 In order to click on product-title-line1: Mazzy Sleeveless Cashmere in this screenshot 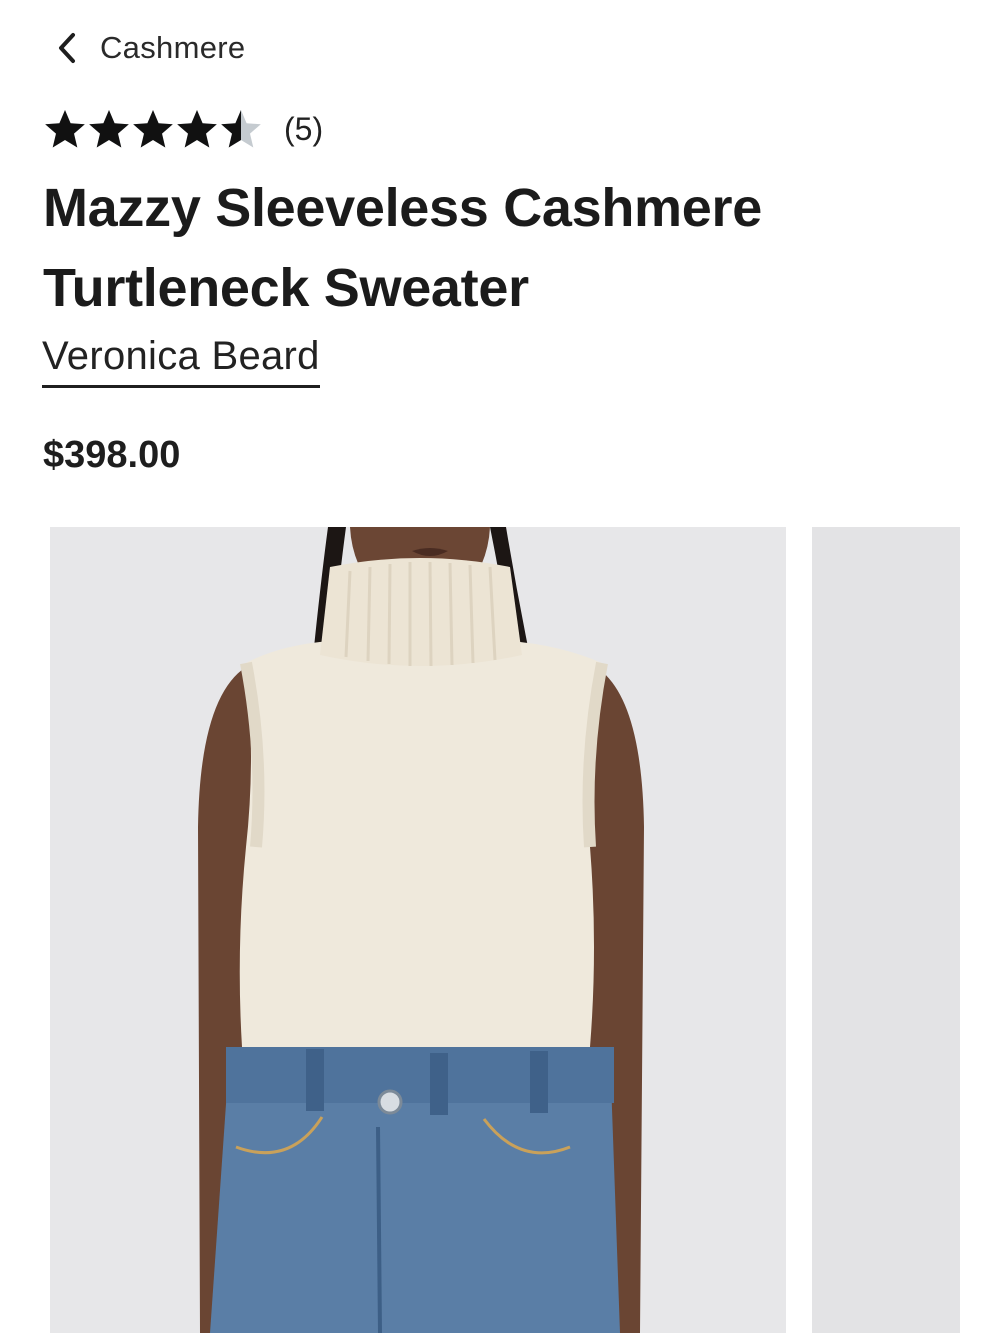, I will do `click(402, 208)`.